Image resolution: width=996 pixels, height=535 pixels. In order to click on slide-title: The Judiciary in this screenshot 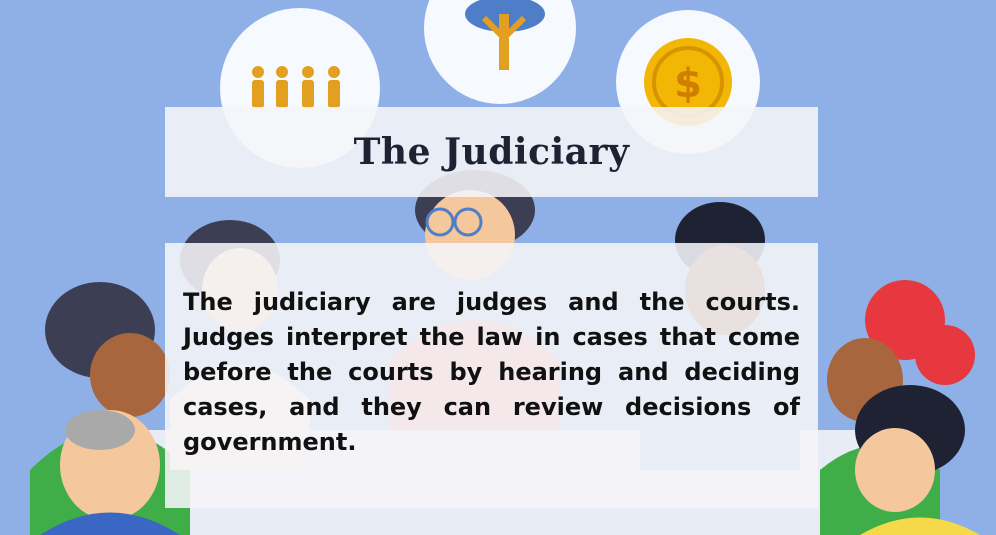, I will do `click(491, 152)`.